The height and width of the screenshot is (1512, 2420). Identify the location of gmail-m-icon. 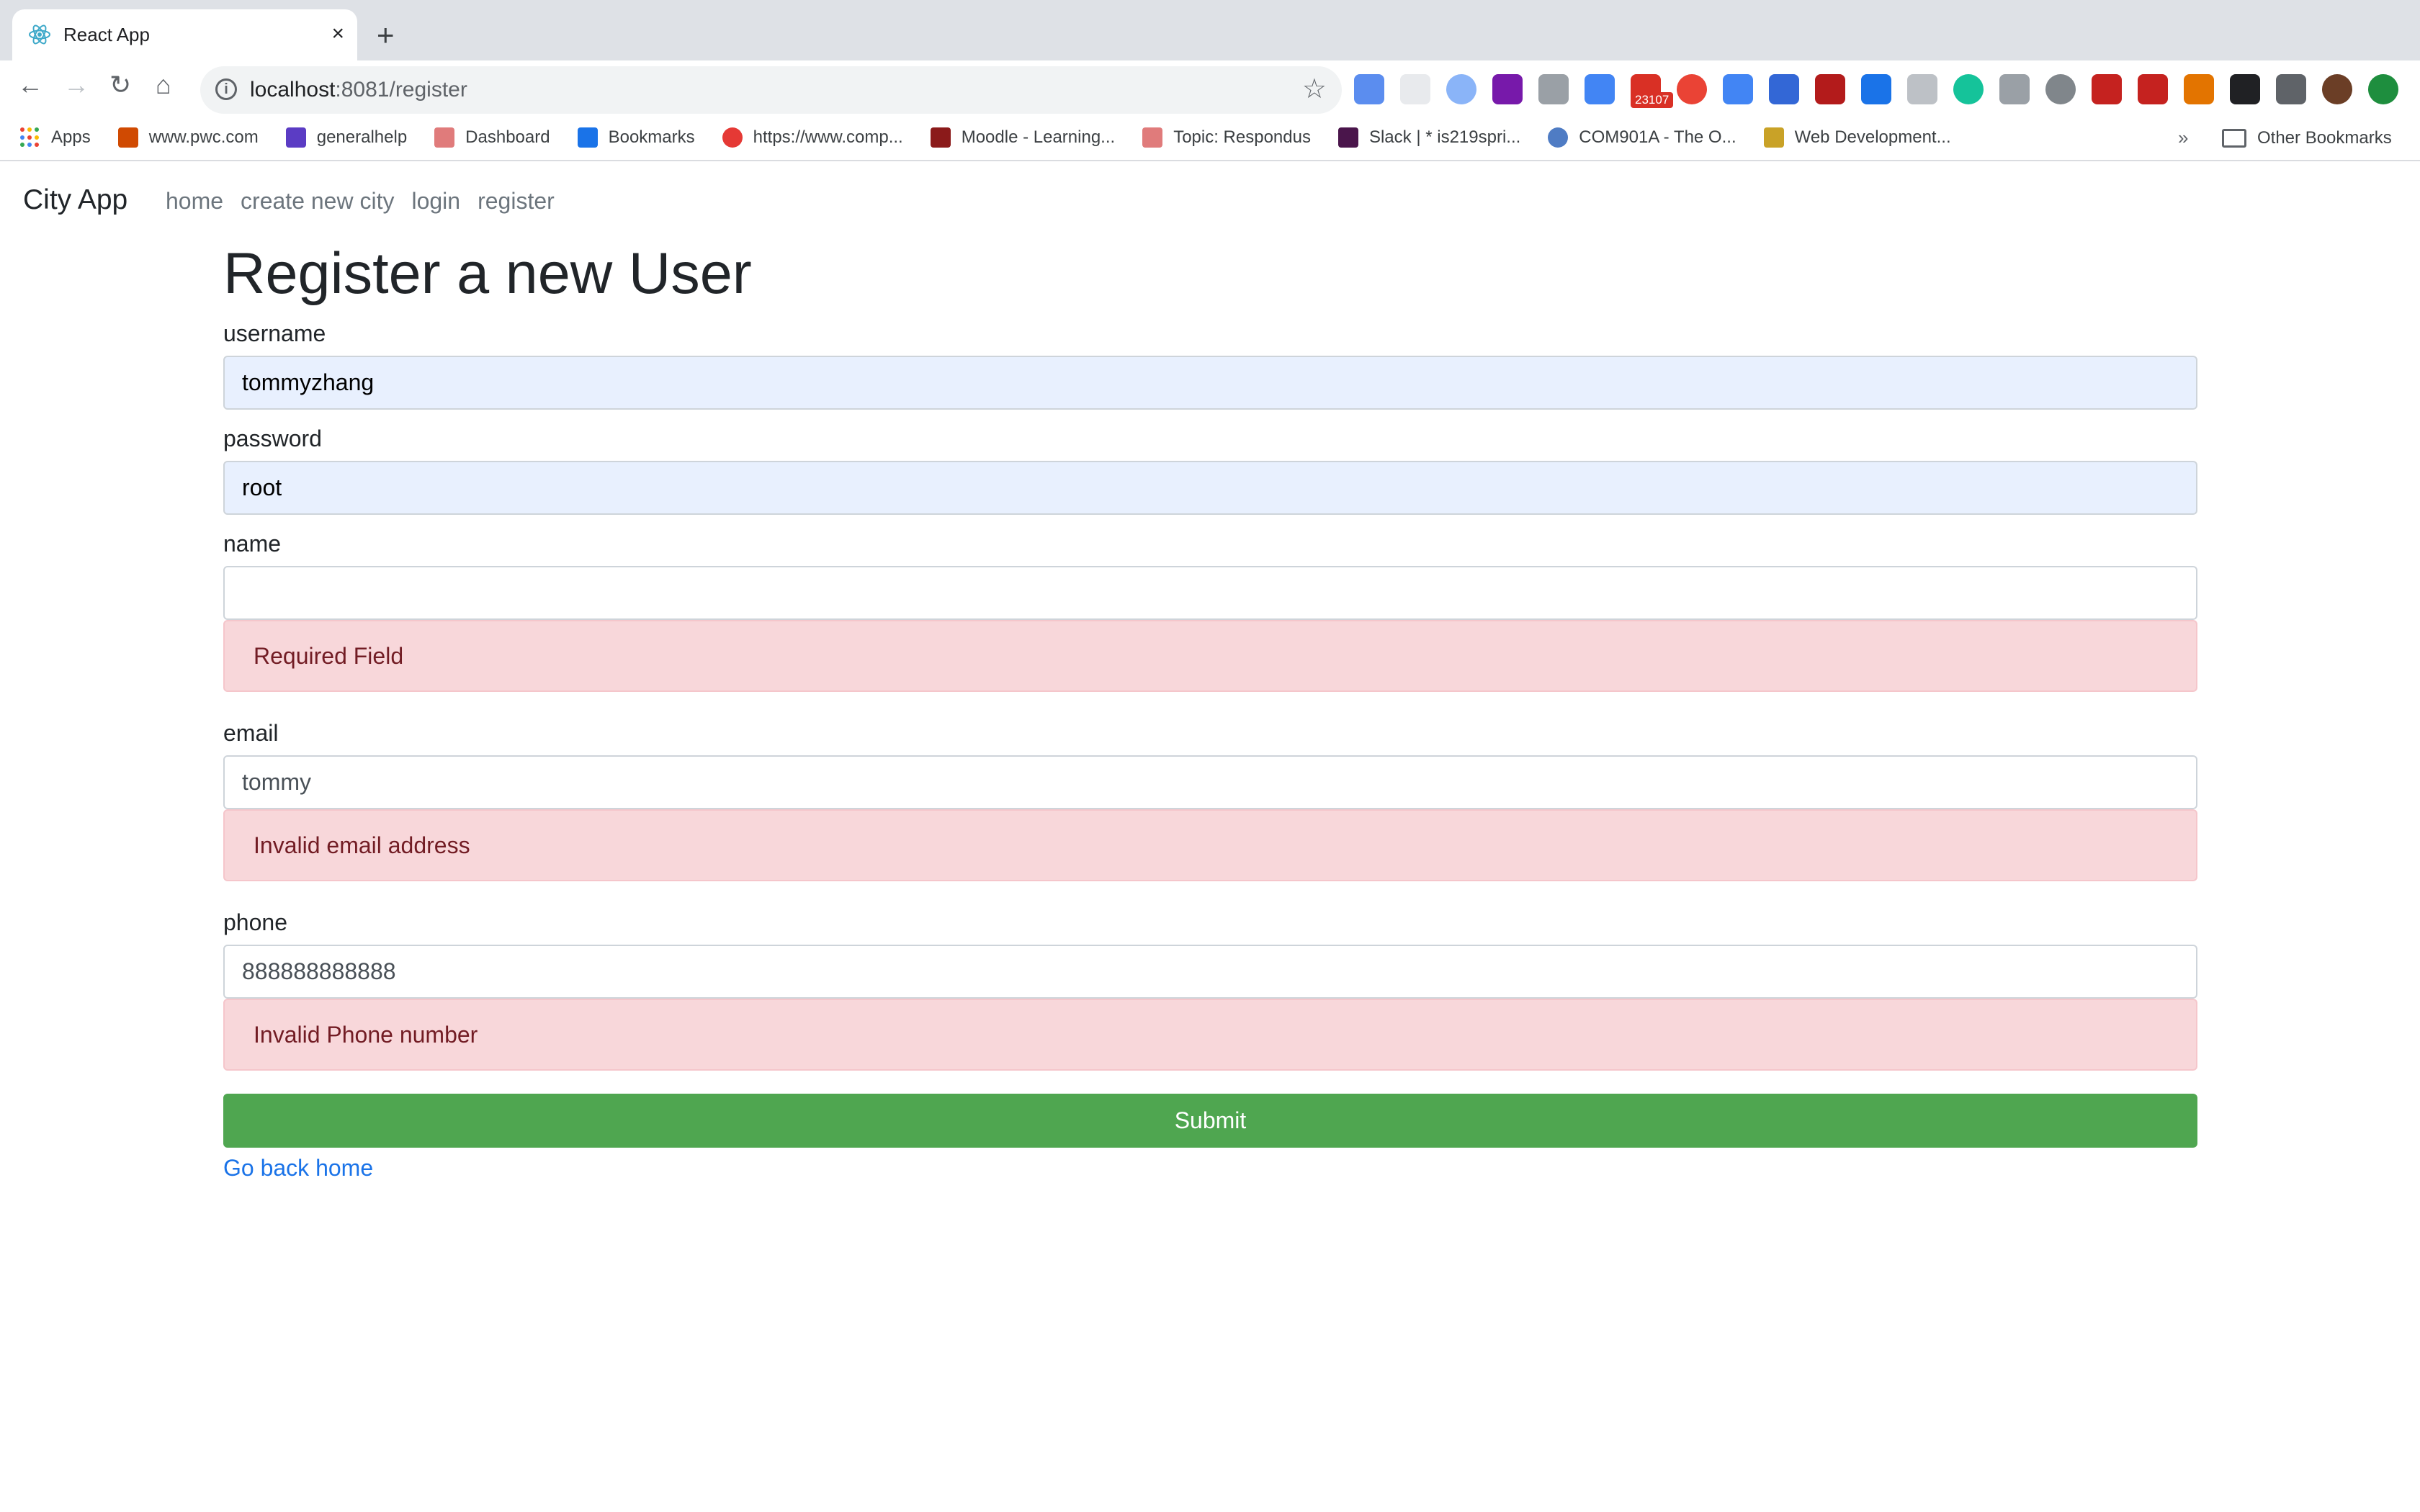
(295, 137).